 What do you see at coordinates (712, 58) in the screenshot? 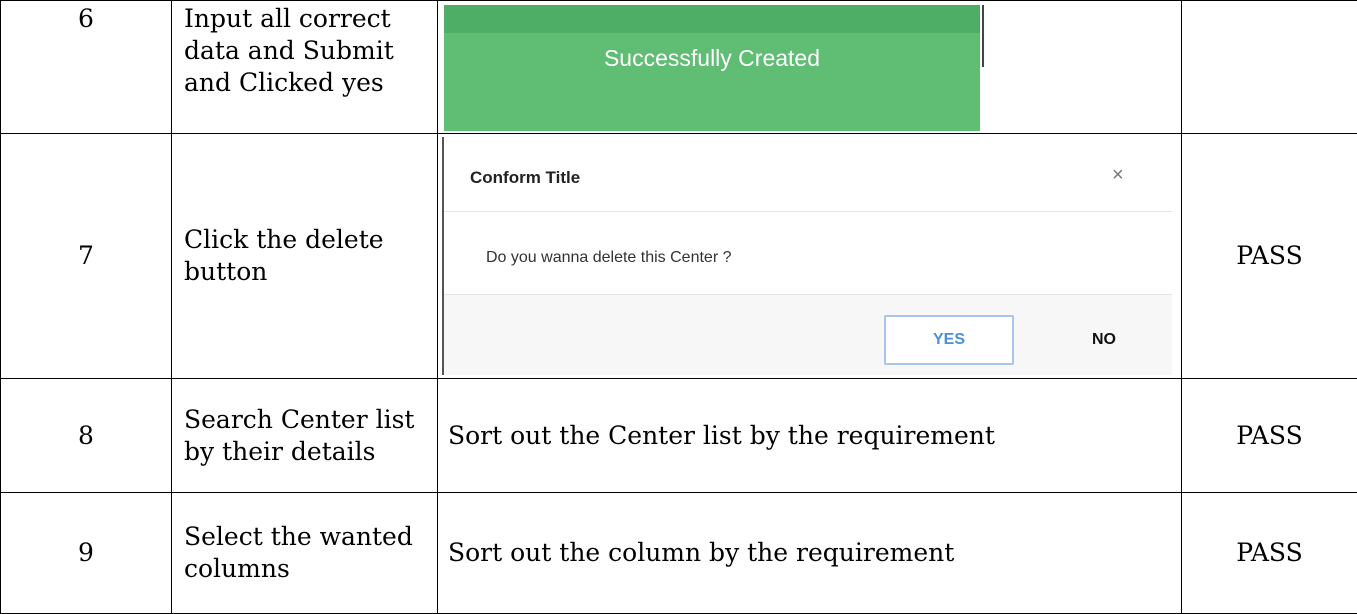
I see `toast-message: Successfully Created` at bounding box center [712, 58].